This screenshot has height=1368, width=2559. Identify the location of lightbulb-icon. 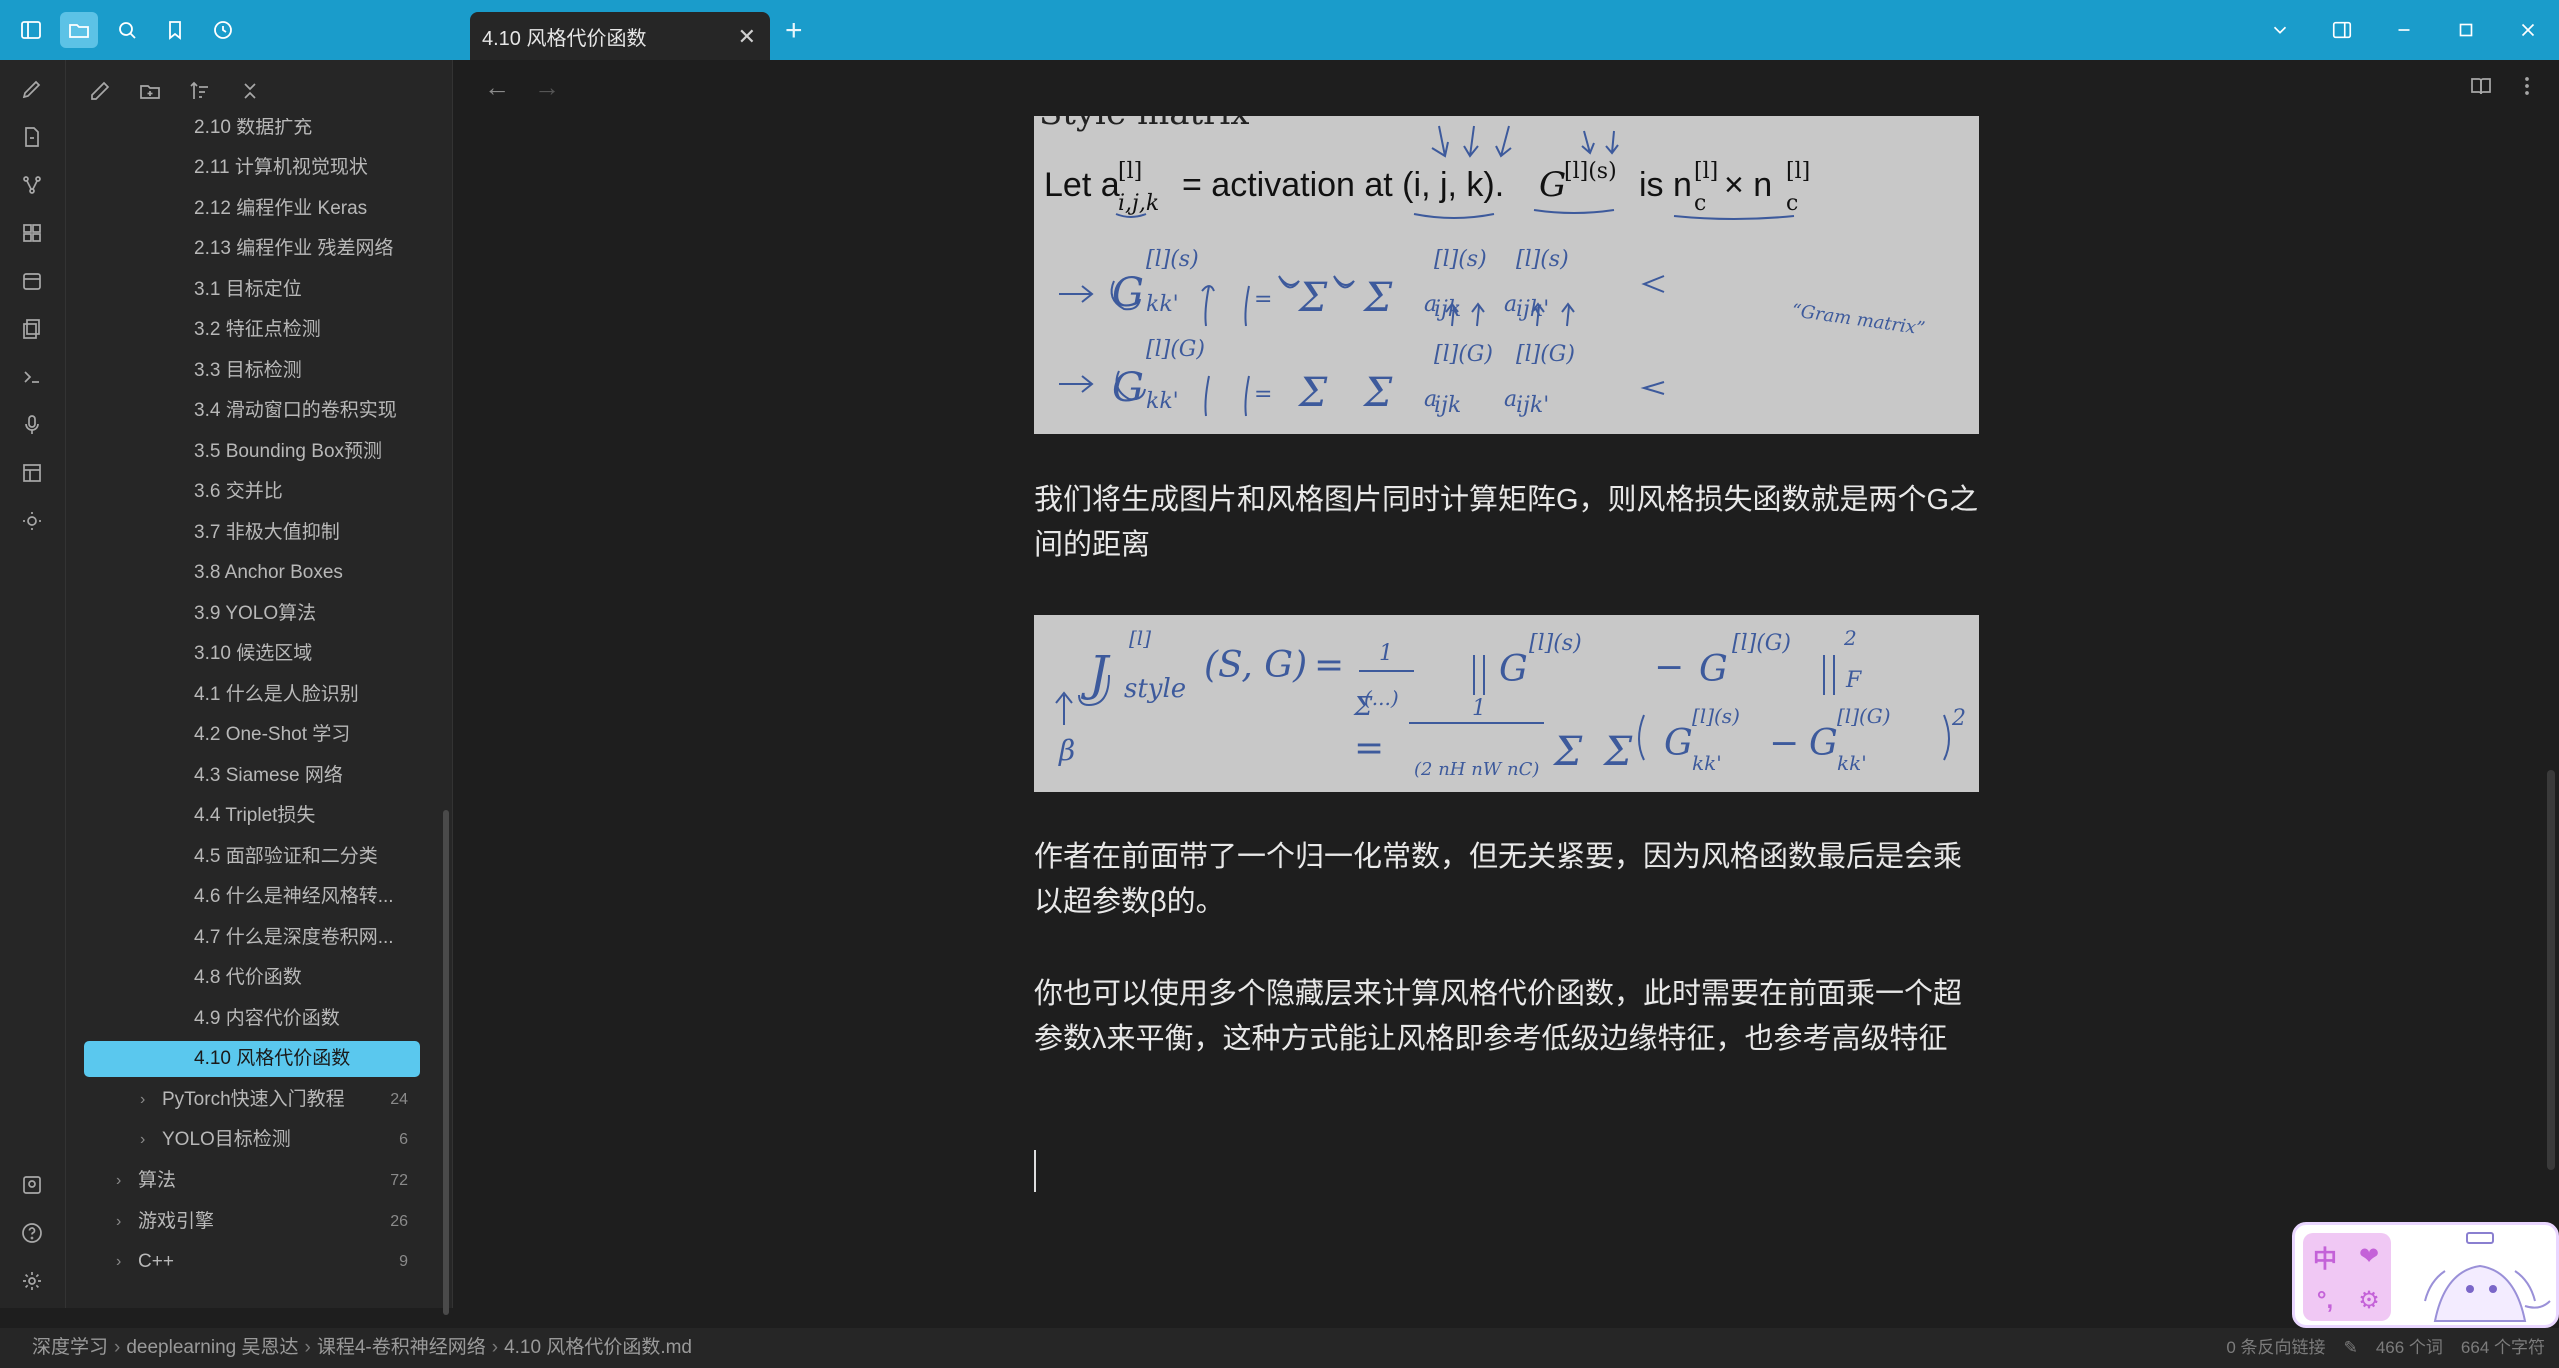
(32, 521).